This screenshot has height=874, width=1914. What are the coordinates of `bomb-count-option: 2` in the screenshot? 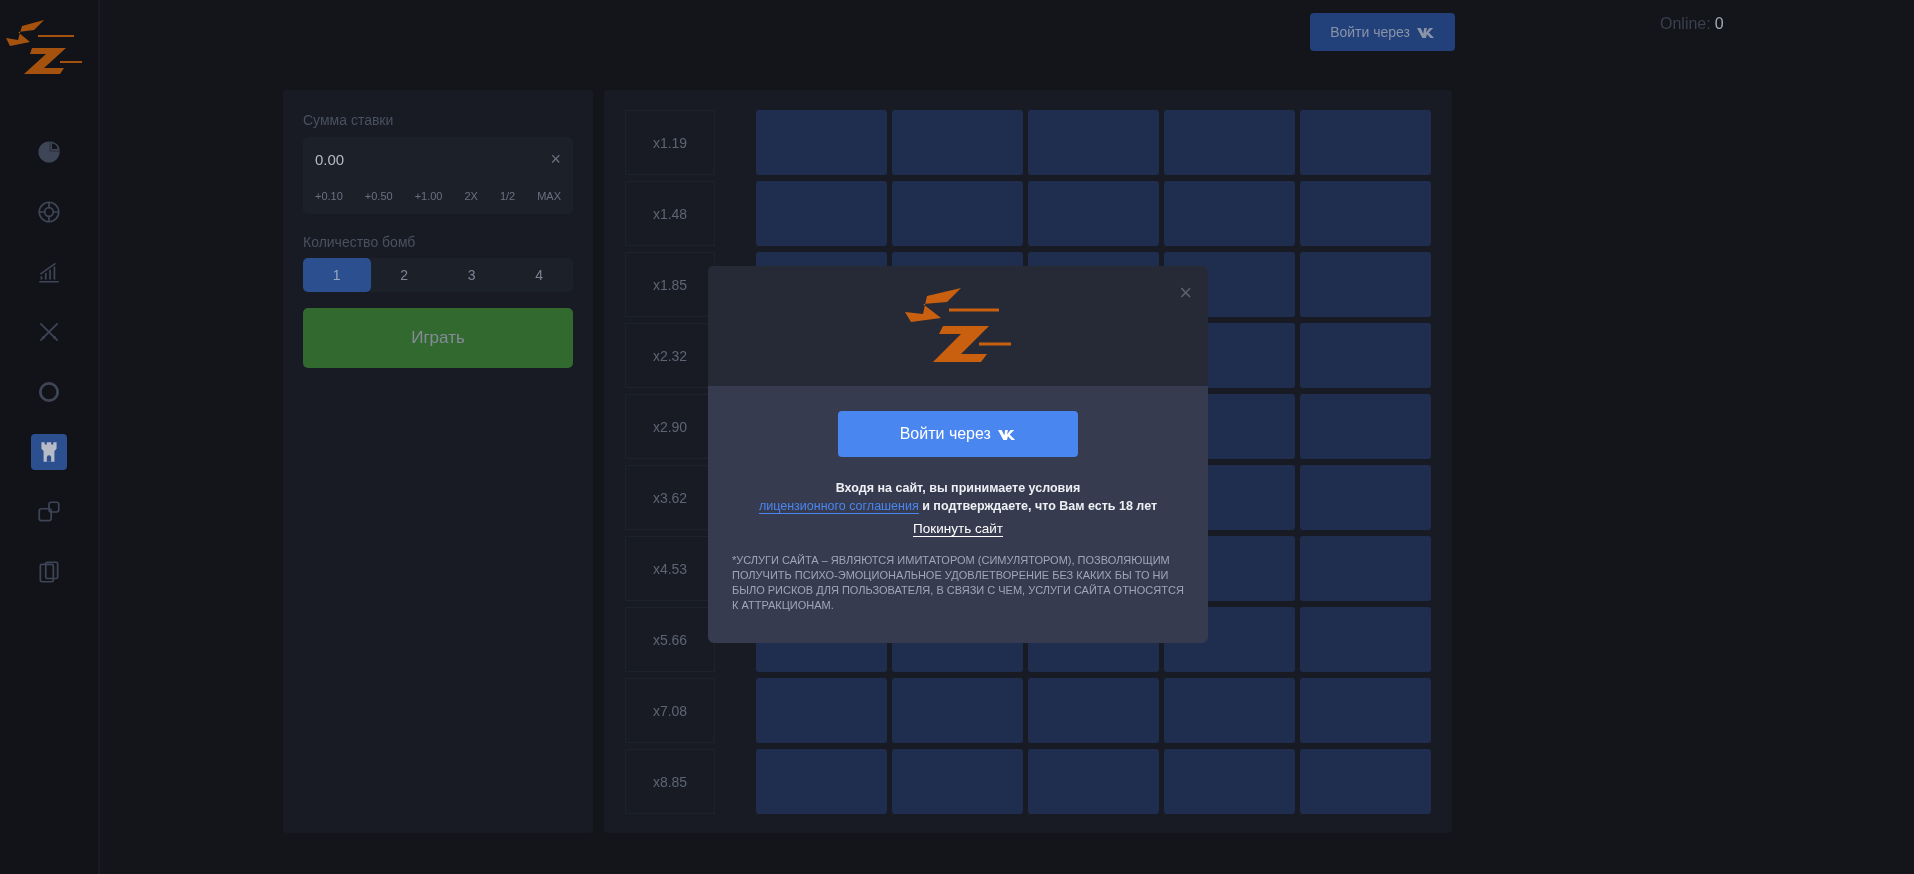 It's located at (404, 275).